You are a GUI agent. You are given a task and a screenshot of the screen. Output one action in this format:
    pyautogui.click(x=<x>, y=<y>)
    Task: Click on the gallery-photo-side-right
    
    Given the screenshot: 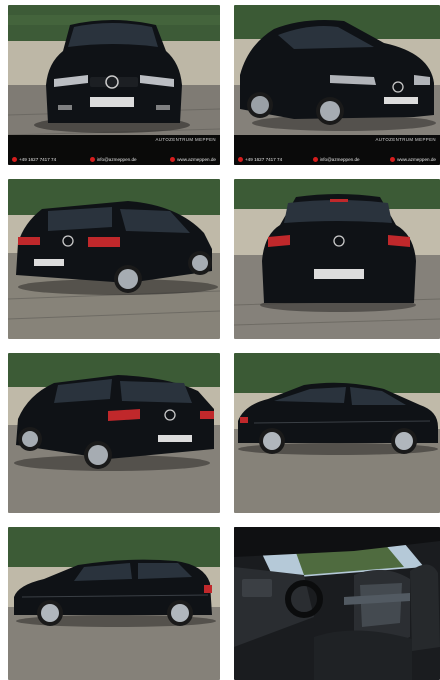 What is the action you would take?
    pyautogui.click(x=337, y=433)
    